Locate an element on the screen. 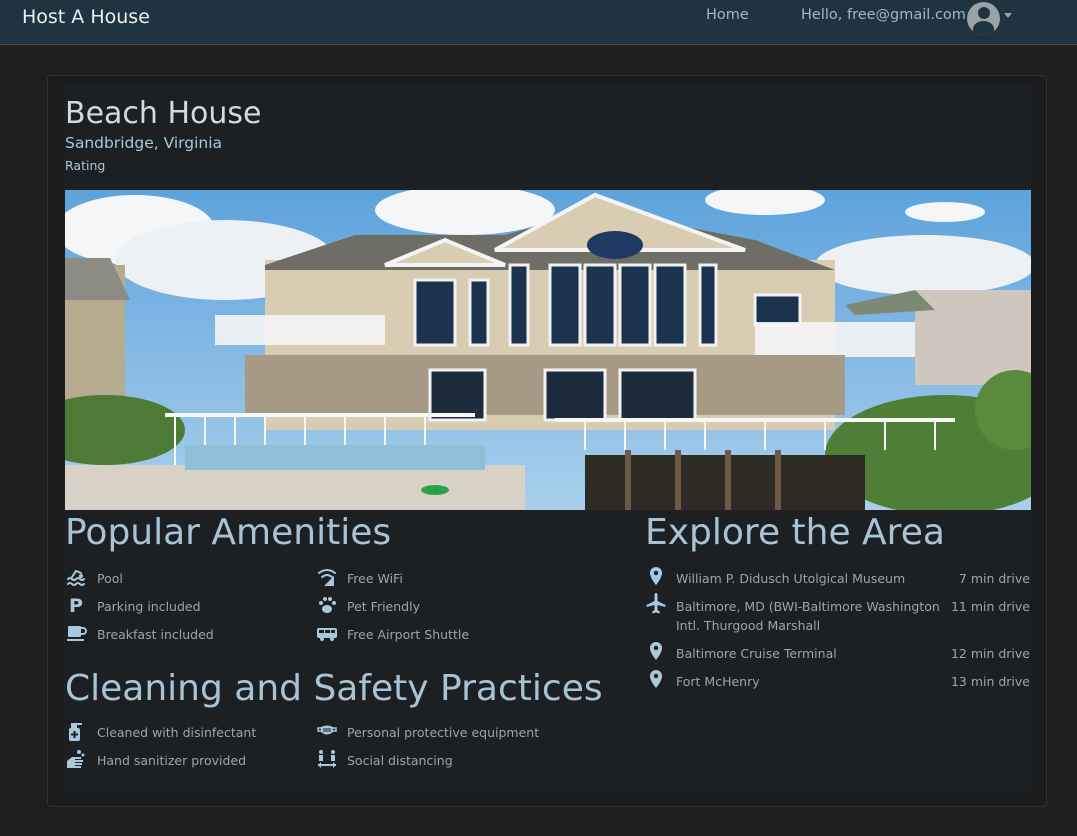 The height and width of the screenshot is (836, 1077). safety-heading: Cleaning and Safety Practices is located at coordinates (334, 688).